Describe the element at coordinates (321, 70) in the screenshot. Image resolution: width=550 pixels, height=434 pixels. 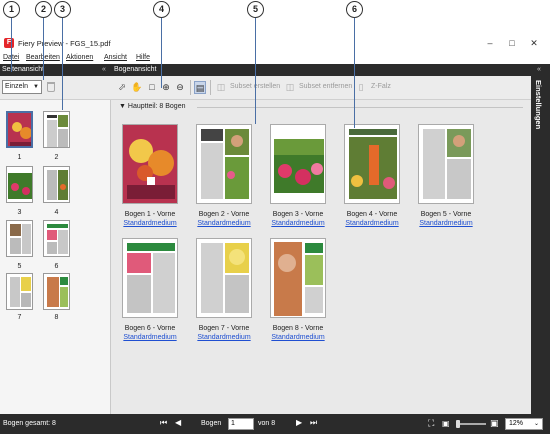
I see `sheet-view-header: Bogenansicht` at that location.